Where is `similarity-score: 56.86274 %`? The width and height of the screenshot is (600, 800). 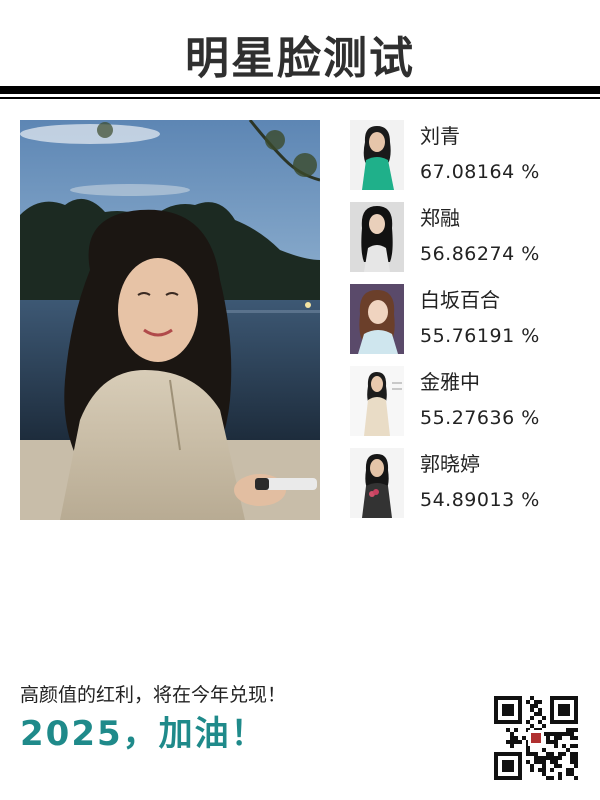
similarity-score: 56.86274 % is located at coordinates (480, 254).